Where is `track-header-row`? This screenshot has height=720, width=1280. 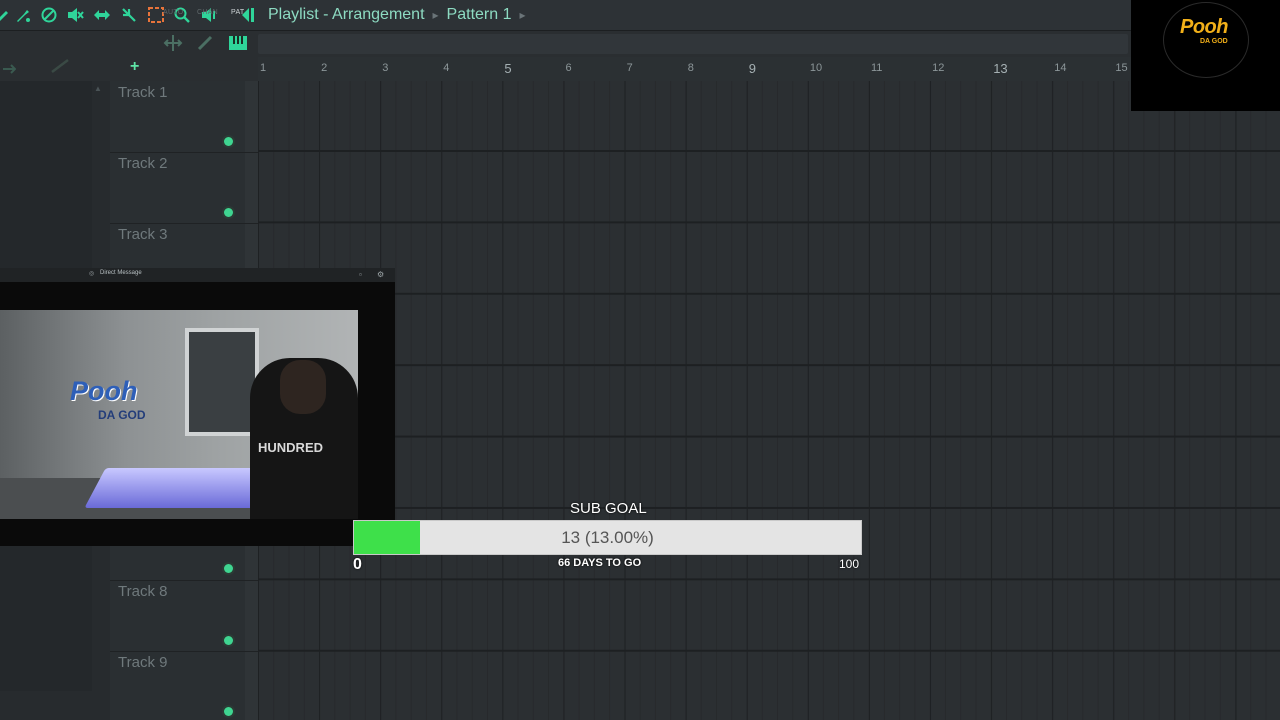 track-header-row is located at coordinates (129, 69).